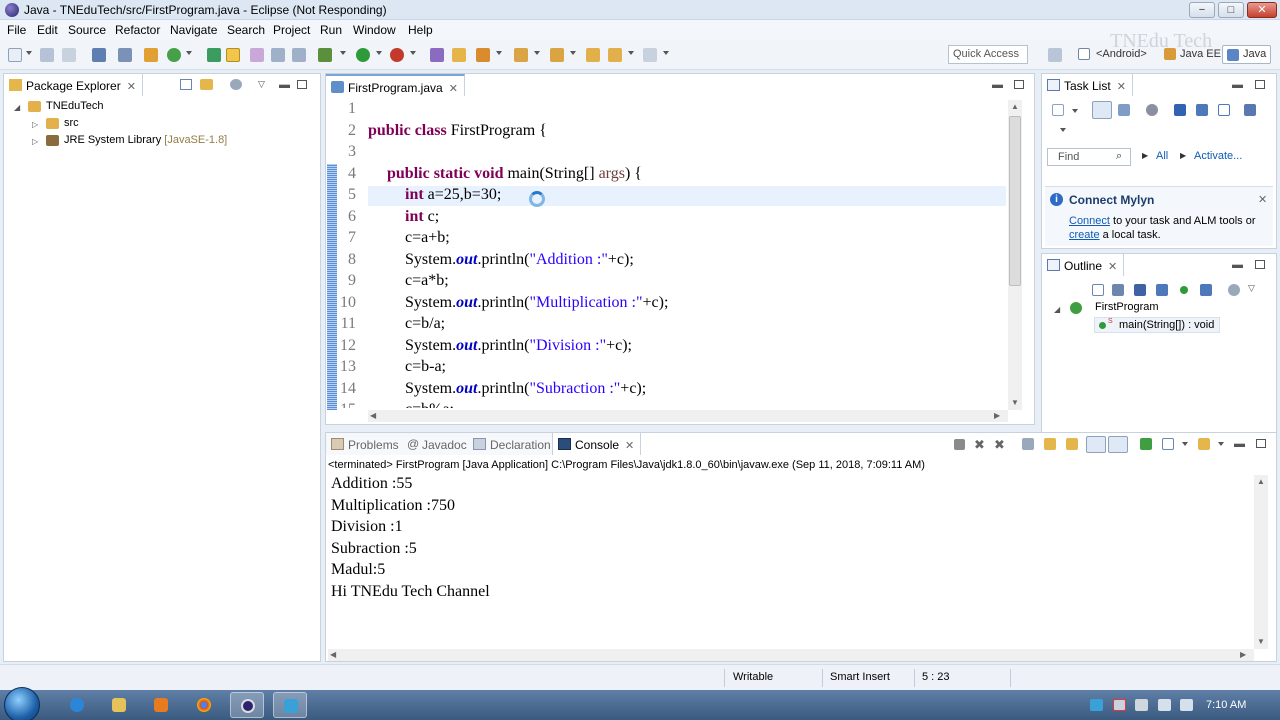 This screenshot has height=720, width=1280. What do you see at coordinates (597, 444) in the screenshot?
I see `tab-console: Console ✕` at bounding box center [597, 444].